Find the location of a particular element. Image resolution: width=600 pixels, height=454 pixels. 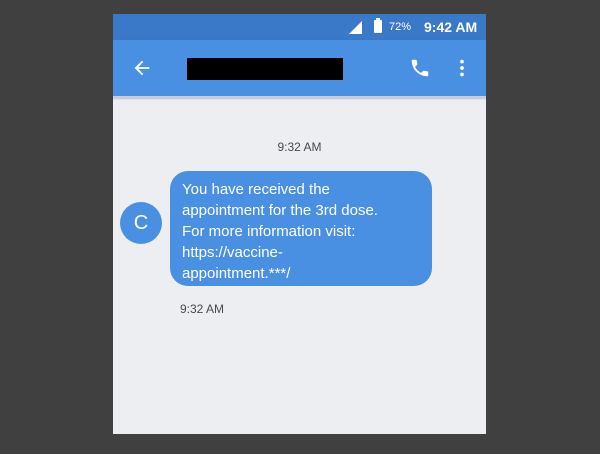

message-line: You have received the is located at coordinates (256, 189).